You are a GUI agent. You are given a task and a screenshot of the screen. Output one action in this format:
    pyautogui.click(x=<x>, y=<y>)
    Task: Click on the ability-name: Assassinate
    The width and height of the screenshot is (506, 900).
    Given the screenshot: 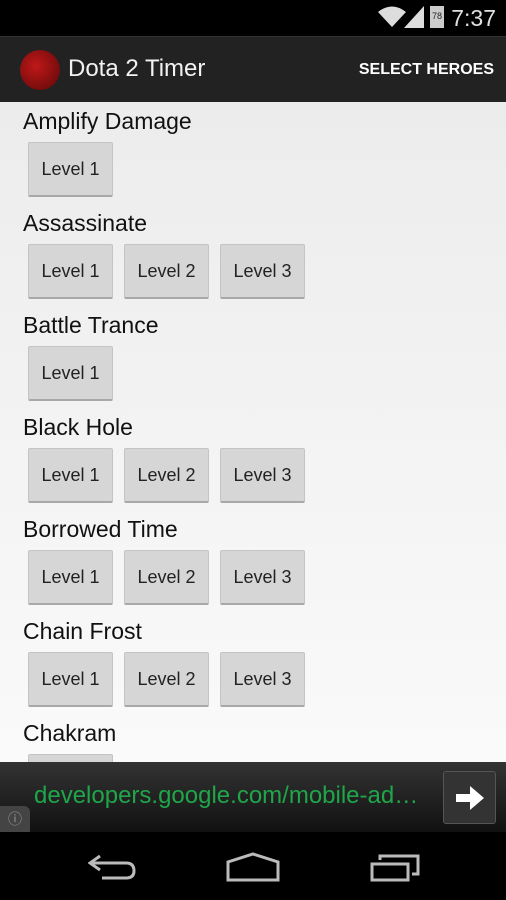 What is the action you would take?
    pyautogui.click(x=85, y=223)
    